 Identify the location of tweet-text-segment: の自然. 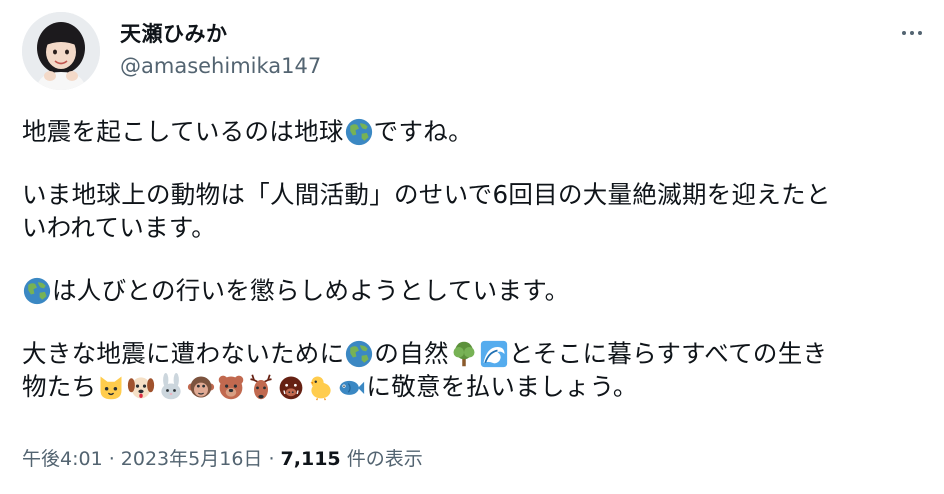
(411, 353).